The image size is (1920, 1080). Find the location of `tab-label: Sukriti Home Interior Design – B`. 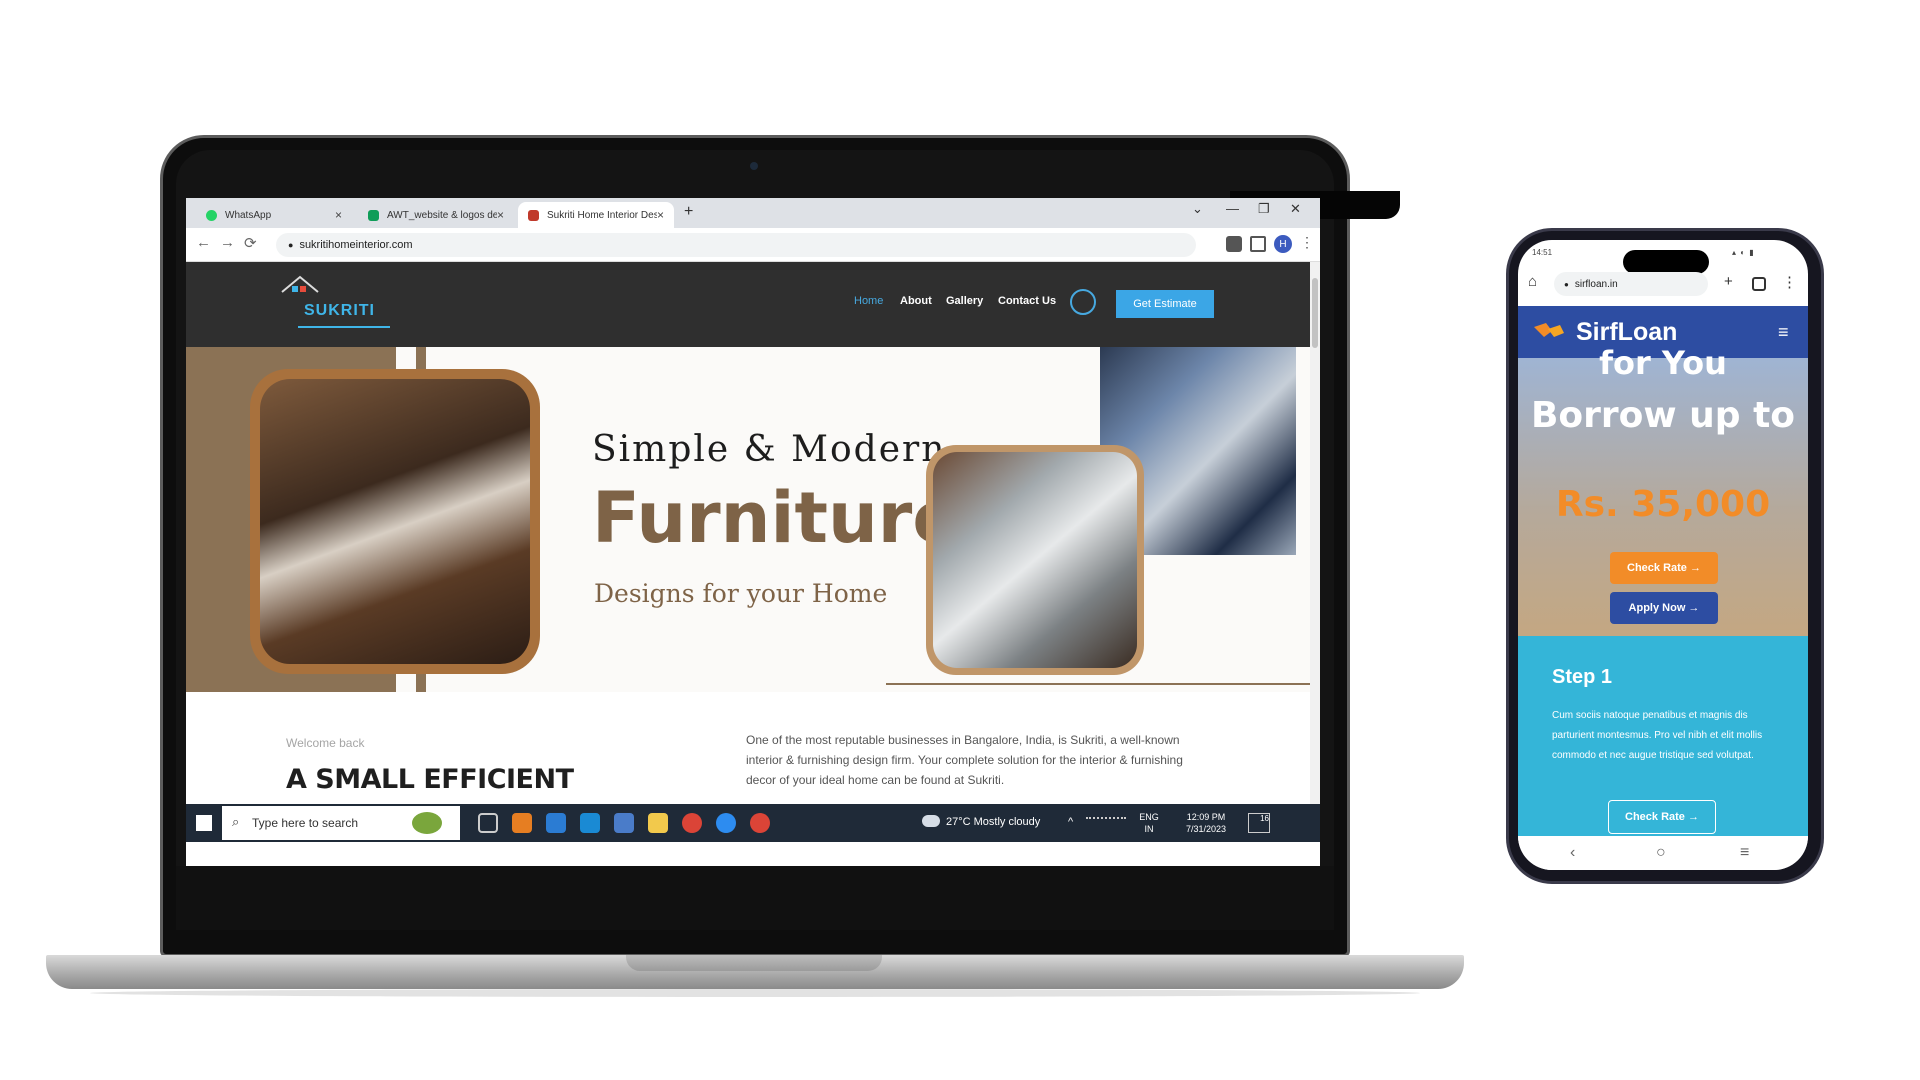

tab-label: Sukriti Home Interior Design – B is located at coordinates (602, 215).